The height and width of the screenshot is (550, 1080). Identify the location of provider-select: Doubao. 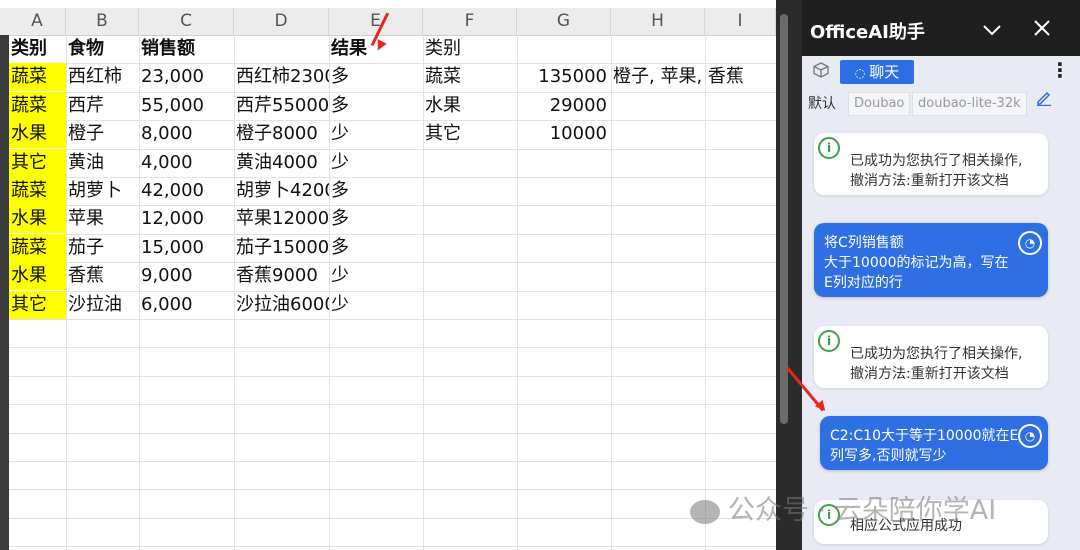
(879, 104).